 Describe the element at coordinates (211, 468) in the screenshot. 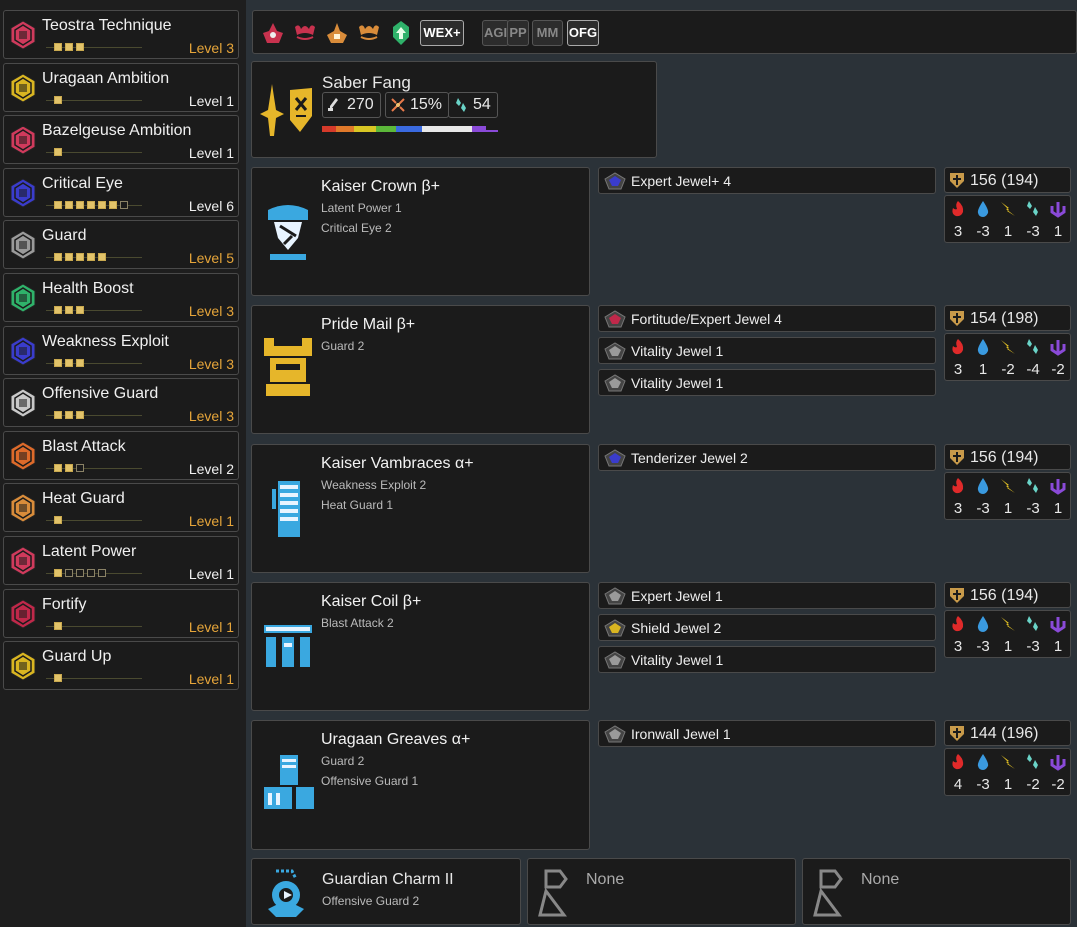

I see `skill-level: Level 2` at that location.